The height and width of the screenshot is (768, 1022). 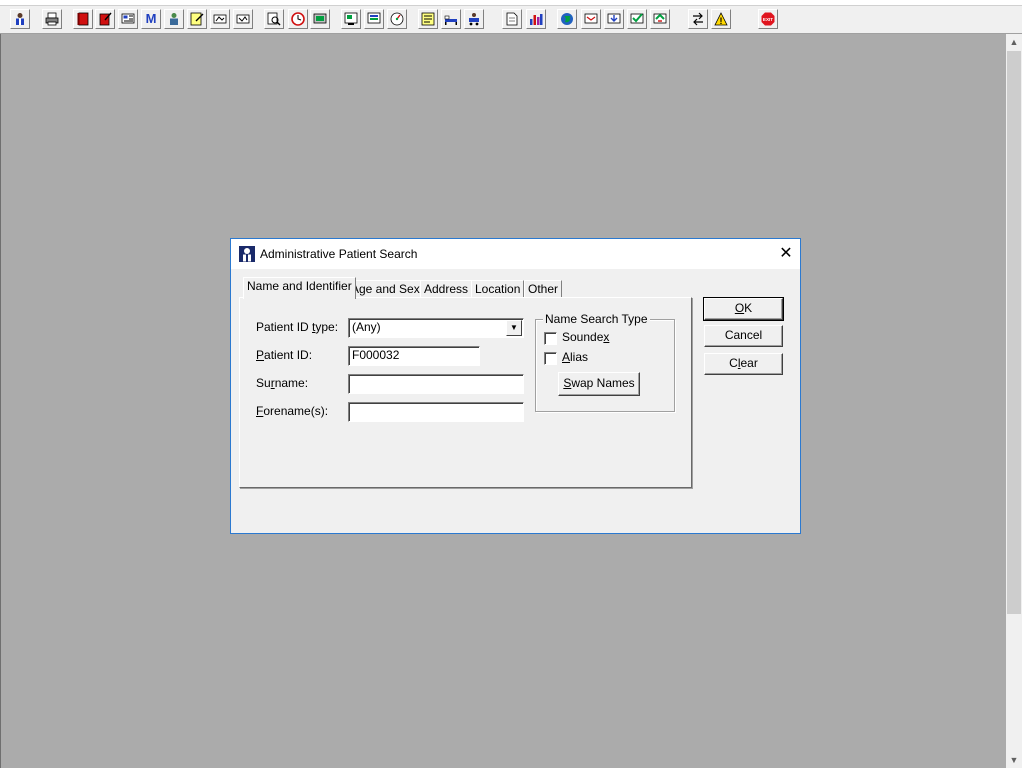 I want to click on notes-button, so click(x=197, y=19).